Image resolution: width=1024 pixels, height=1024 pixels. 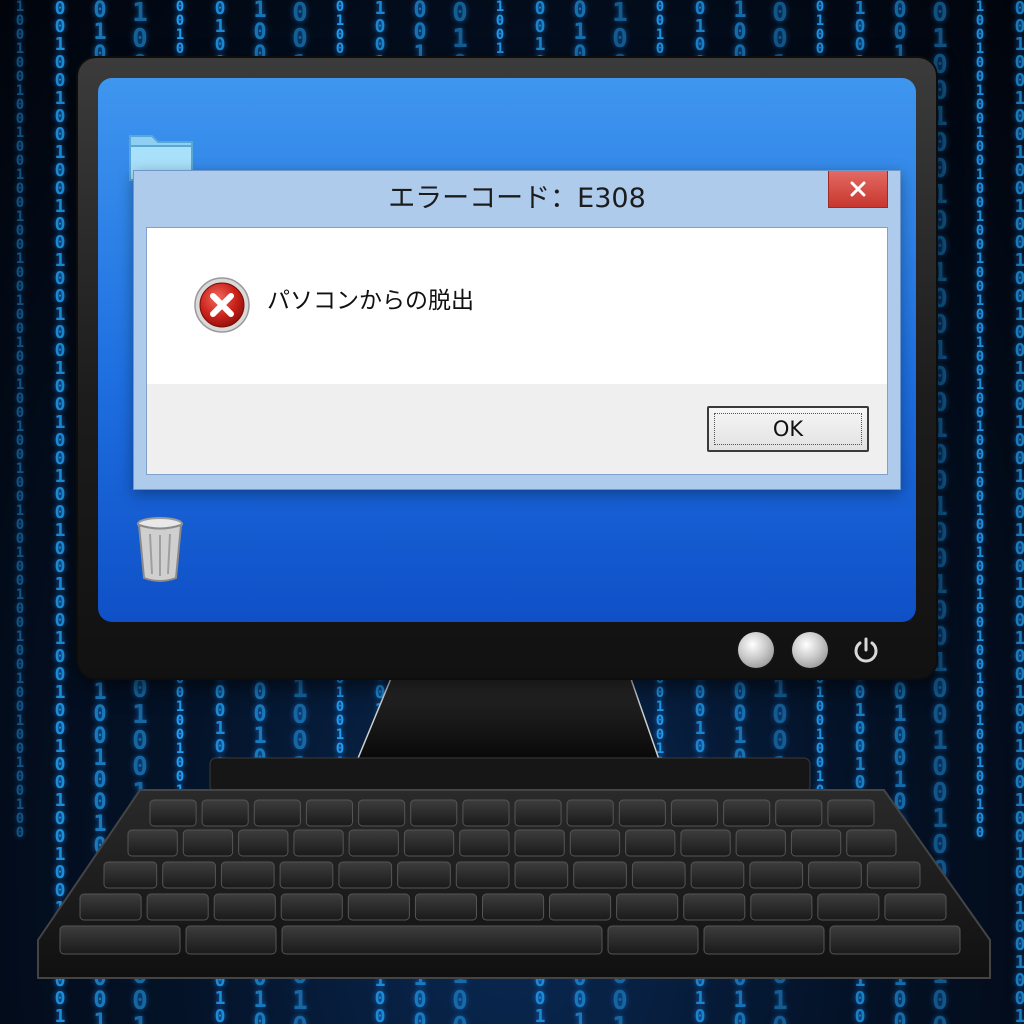 I want to click on error-x-icon, so click(x=222, y=305).